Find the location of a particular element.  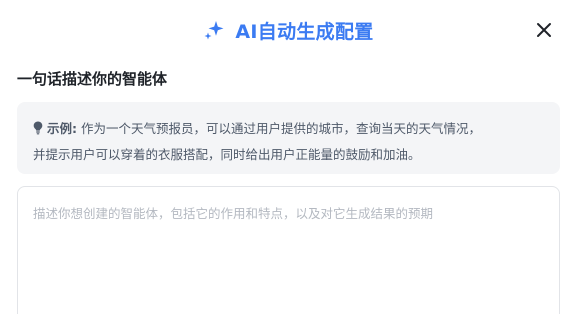

close-button is located at coordinates (544, 30).